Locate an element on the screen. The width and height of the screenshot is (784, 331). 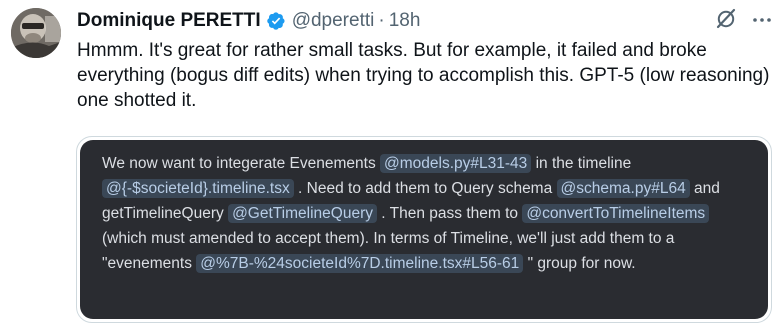
file-reference-chip: @%7B-%24societeId%7D.timeline.tsx#L56-61 is located at coordinates (360, 263).